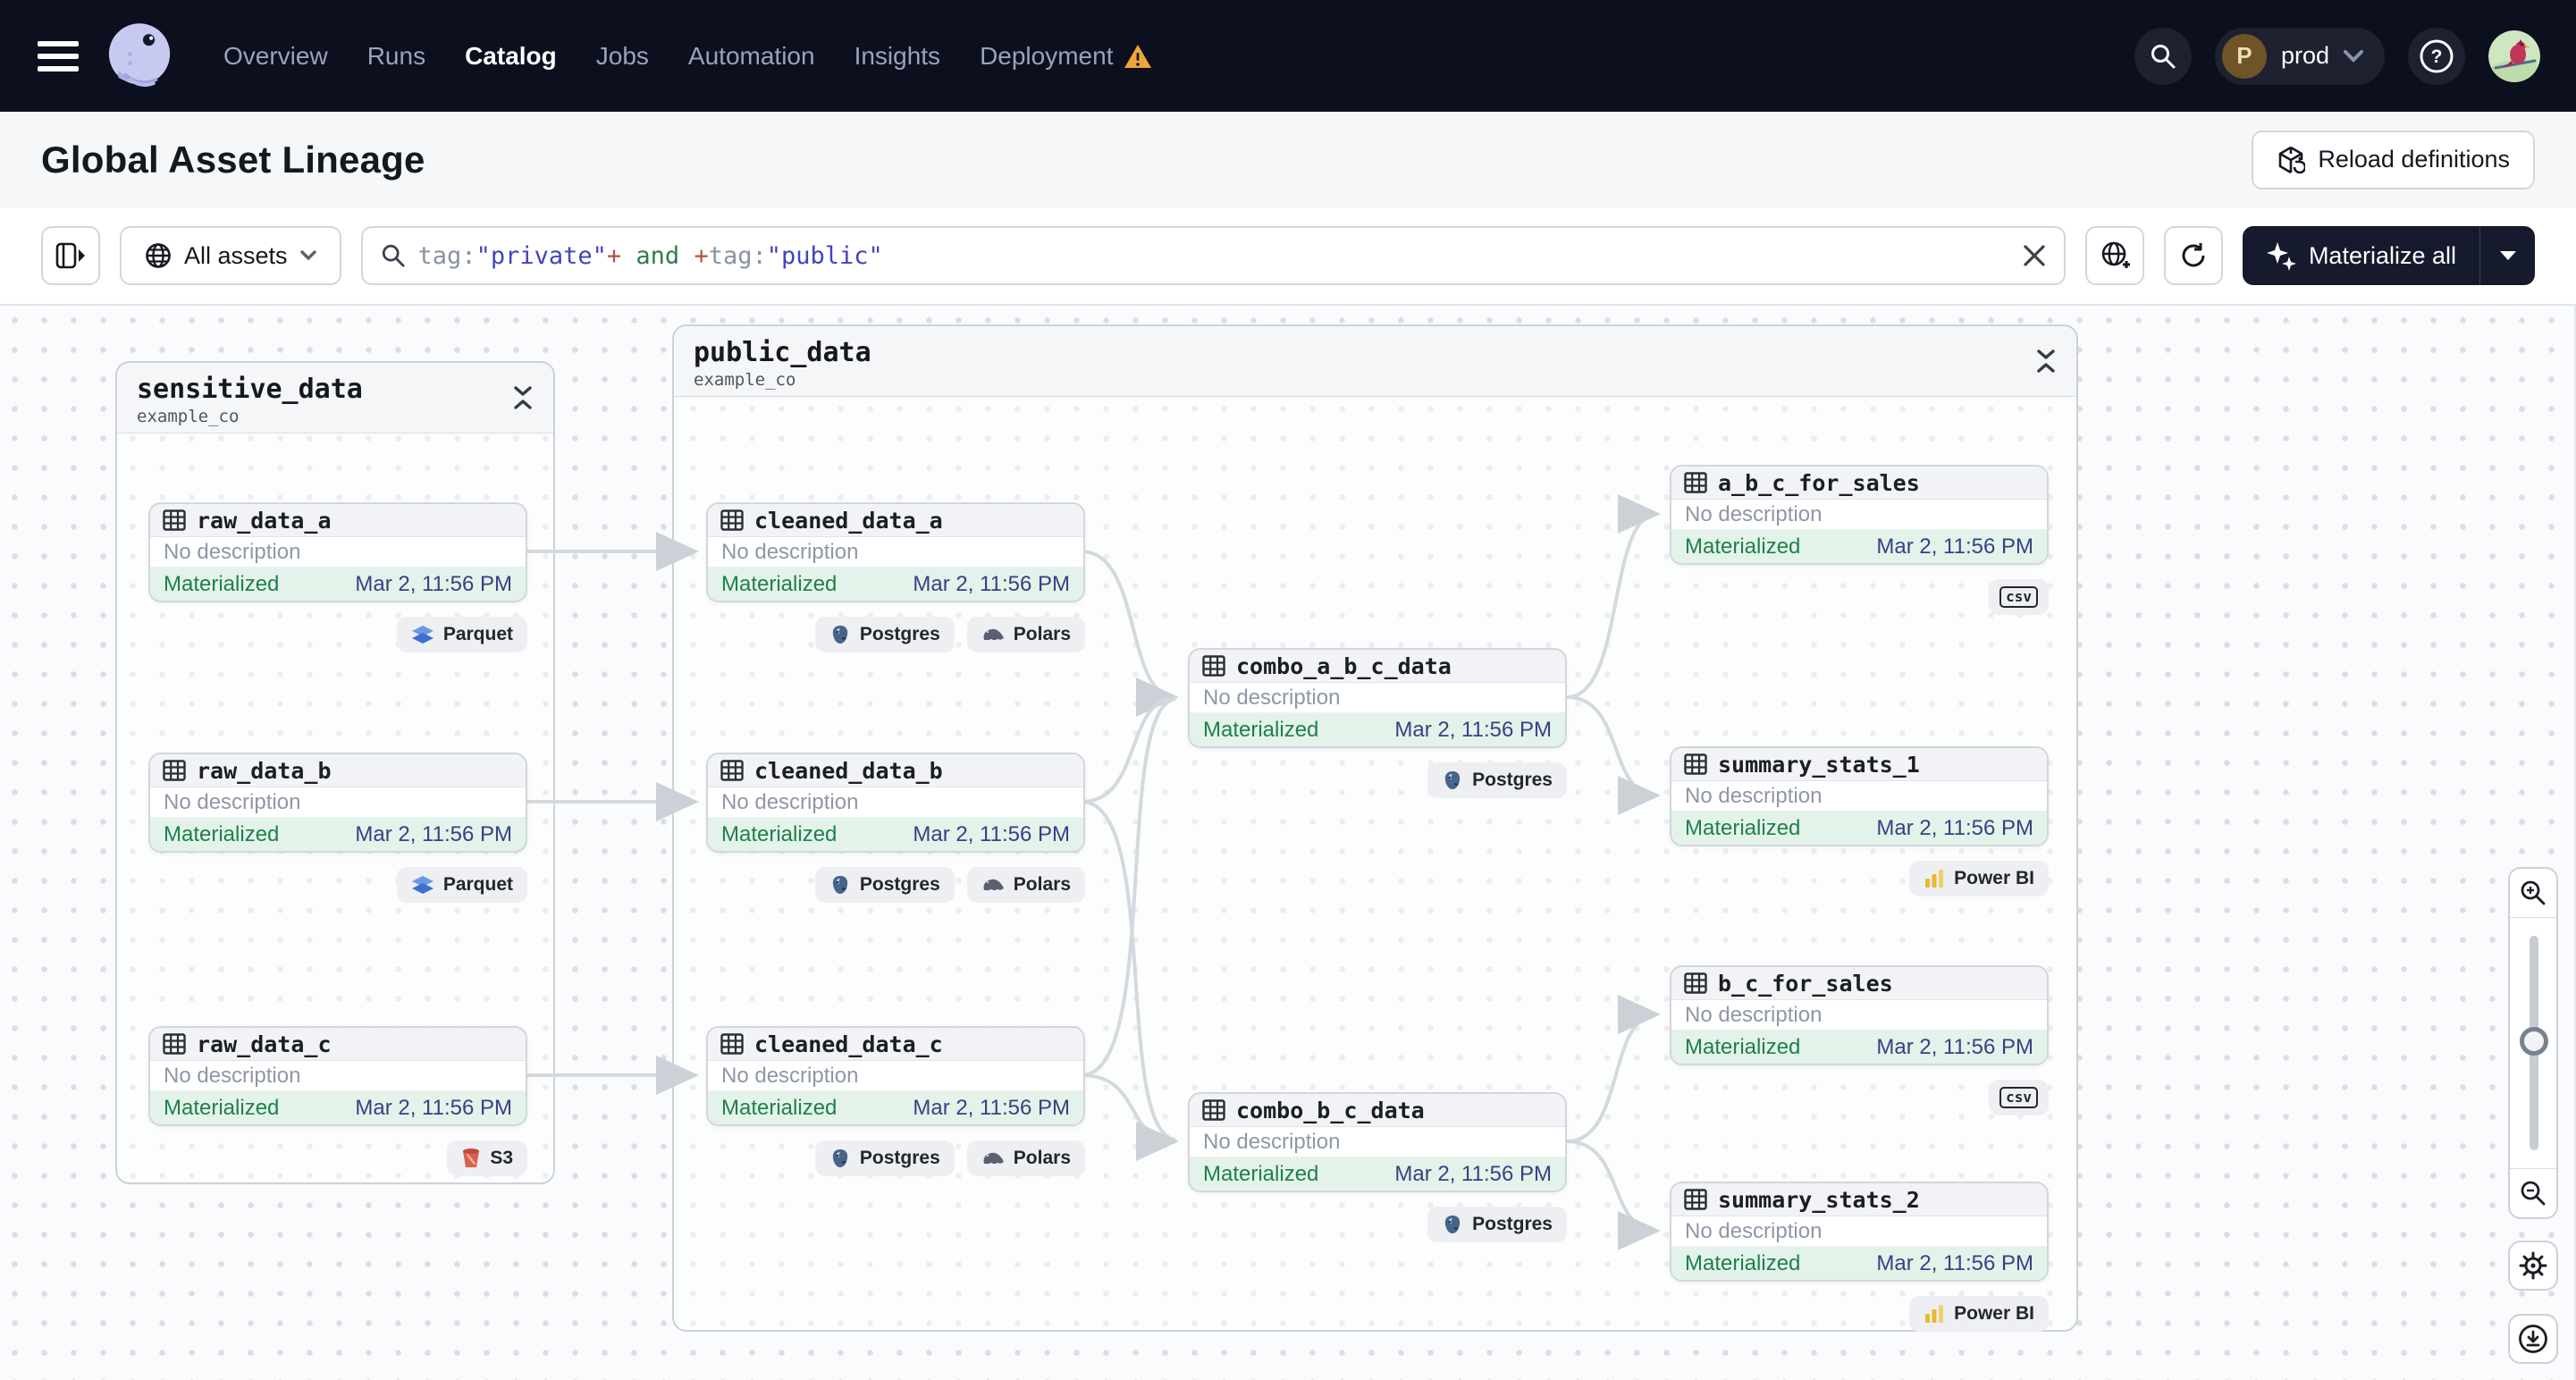  Describe the element at coordinates (1819, 1199) in the screenshot. I see `asset-name: summary_stats_2` at that location.